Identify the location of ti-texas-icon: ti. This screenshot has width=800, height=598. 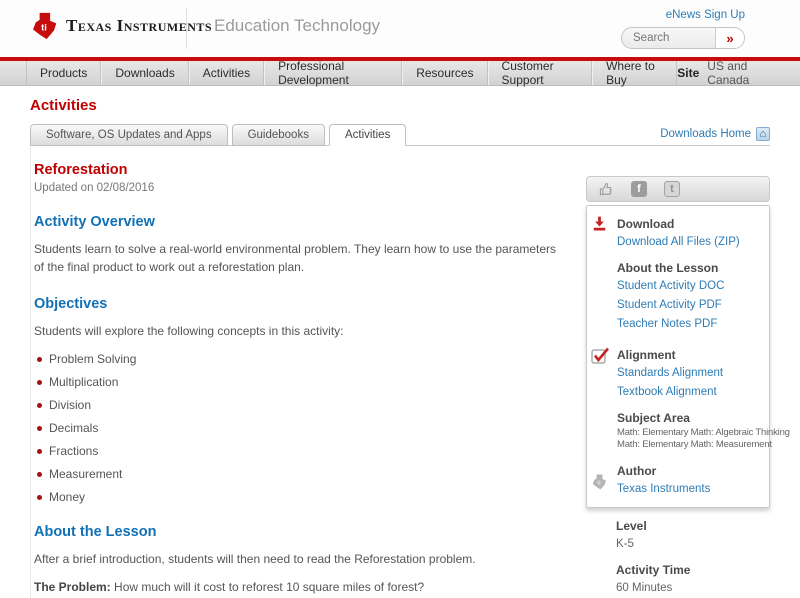
(45, 26).